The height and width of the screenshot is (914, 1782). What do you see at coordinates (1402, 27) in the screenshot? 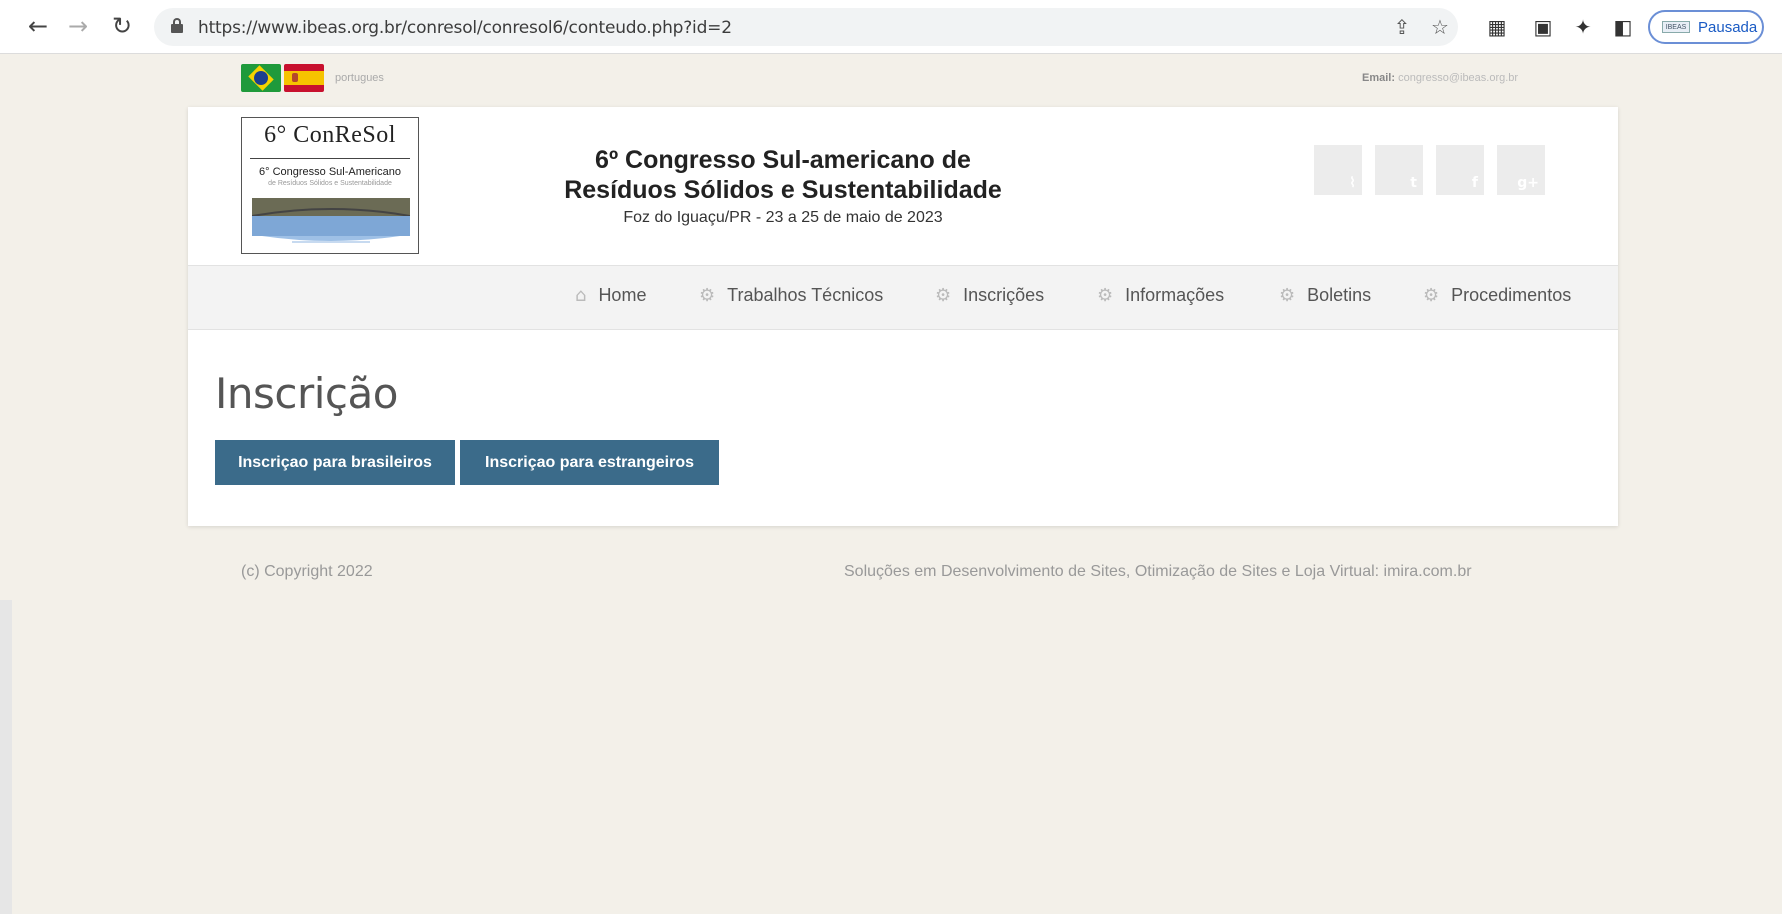
I see `share-icon: ⇪` at bounding box center [1402, 27].